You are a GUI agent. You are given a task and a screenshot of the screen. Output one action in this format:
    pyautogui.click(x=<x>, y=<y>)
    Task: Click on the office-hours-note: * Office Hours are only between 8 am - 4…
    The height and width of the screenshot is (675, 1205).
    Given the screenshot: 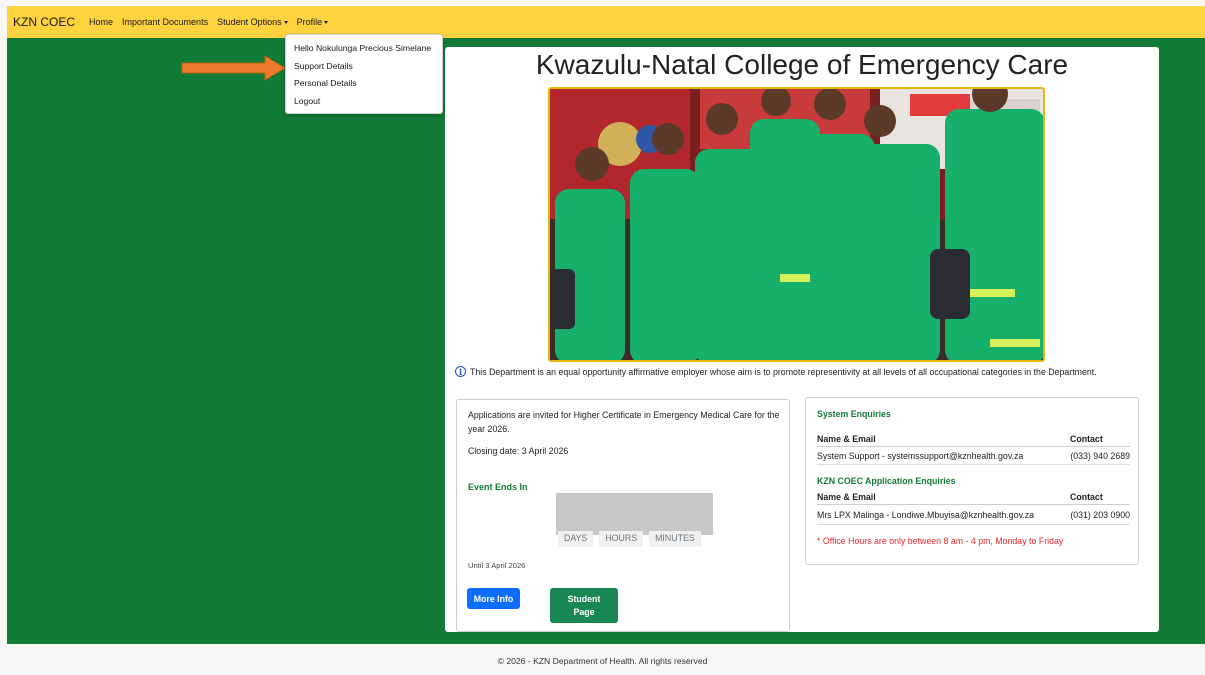 What is the action you would take?
    pyautogui.click(x=940, y=541)
    